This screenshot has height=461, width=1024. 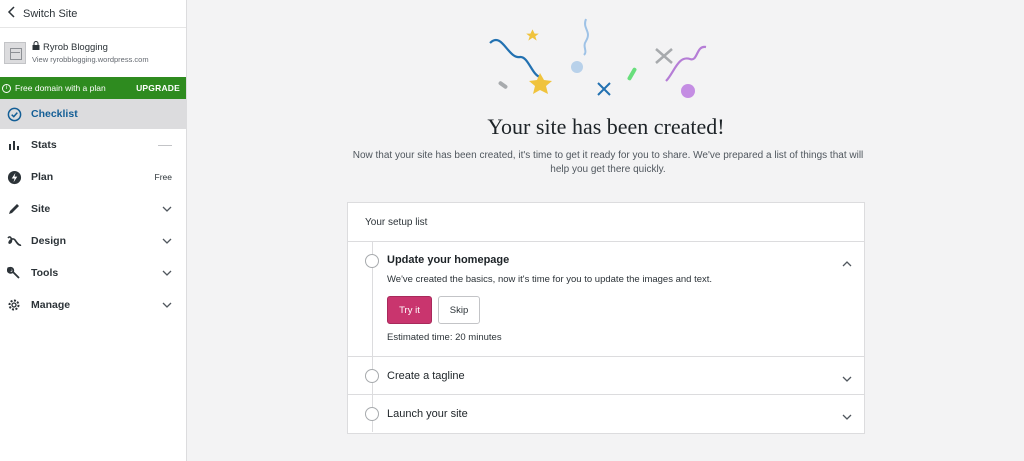 I want to click on sidebar-item-label: Site, so click(x=41, y=209).